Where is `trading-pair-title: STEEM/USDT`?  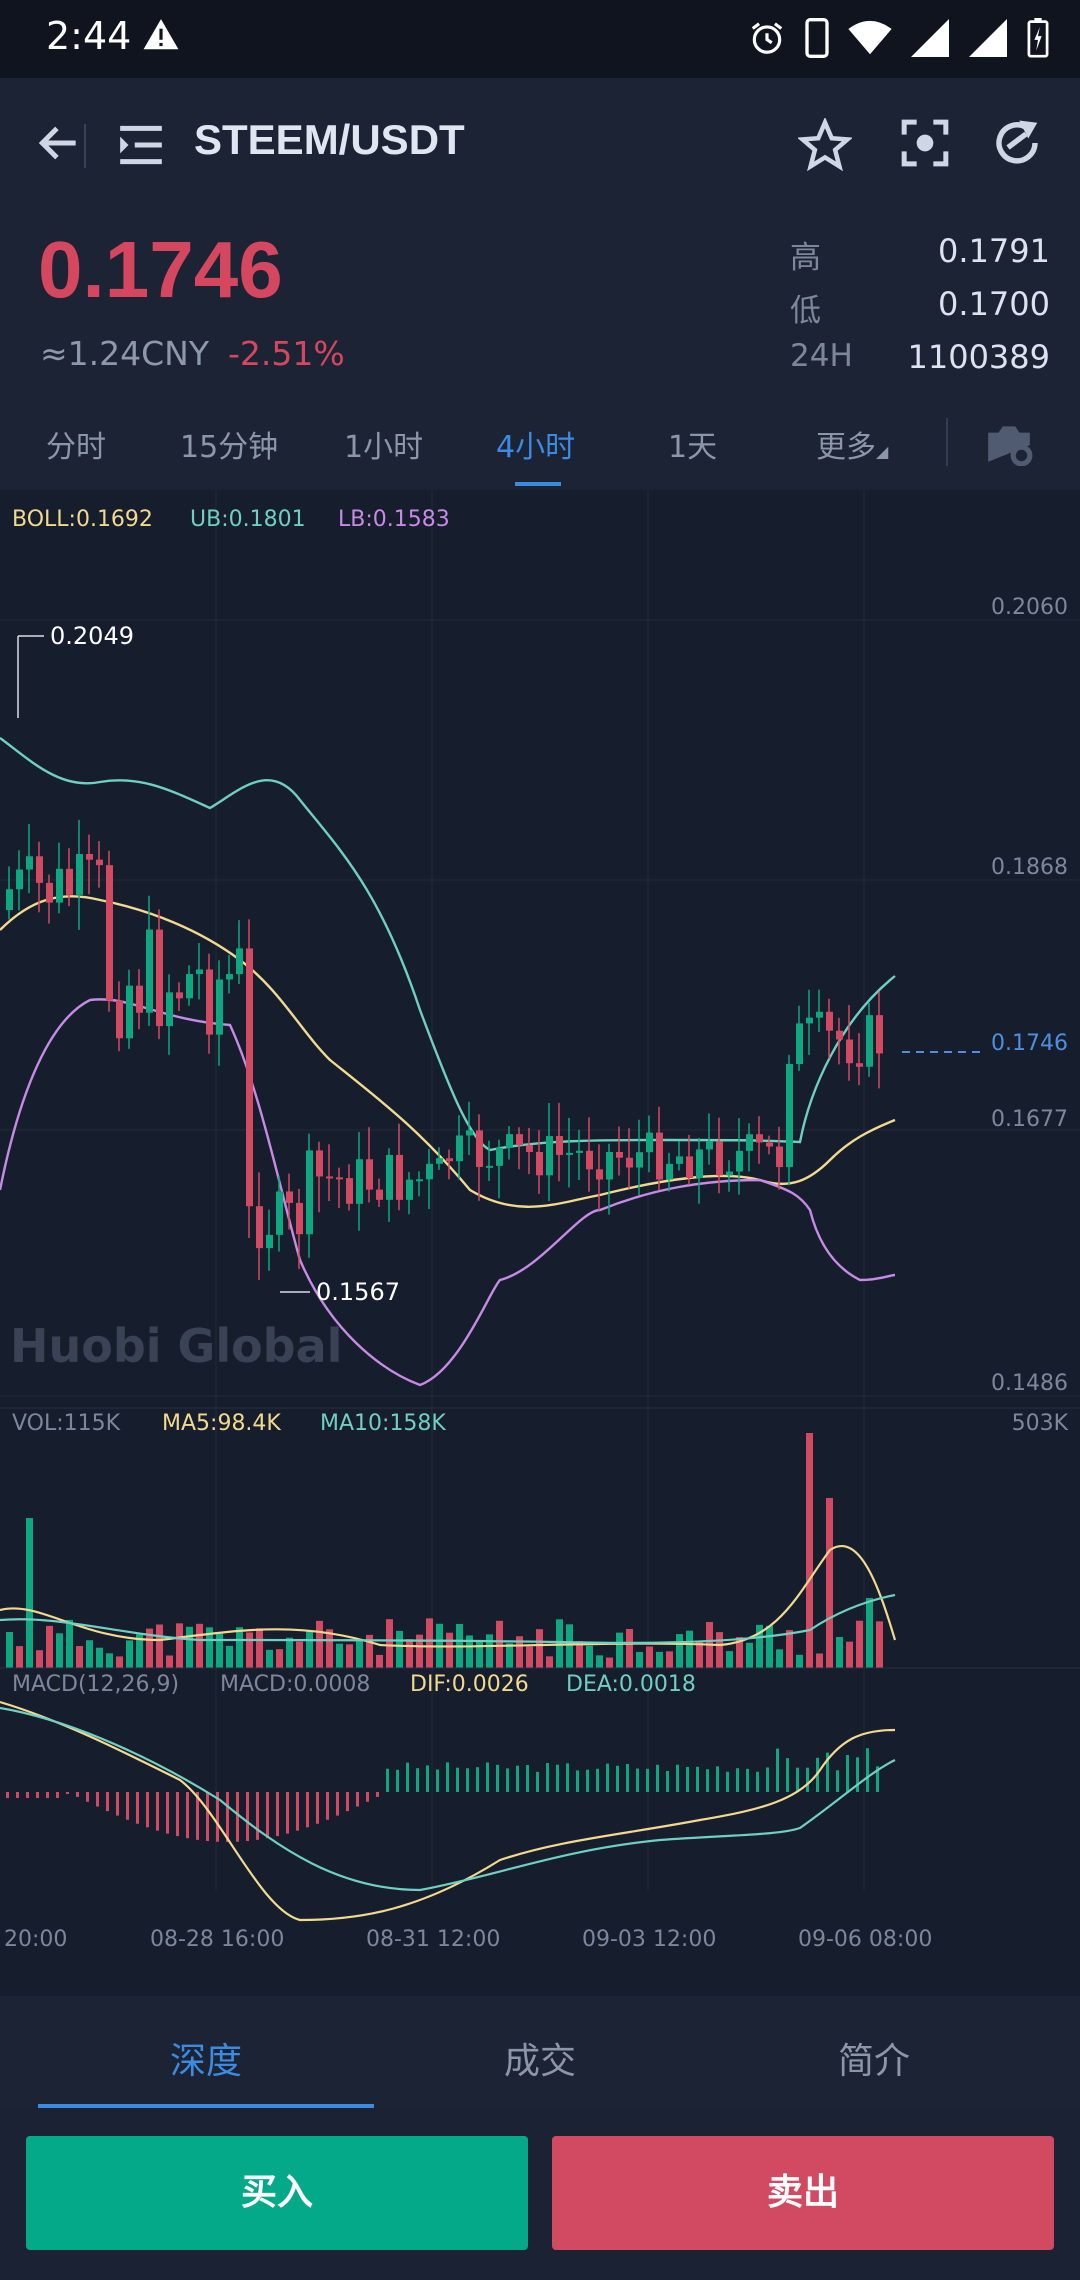 trading-pair-title: STEEM/USDT is located at coordinates (329, 140).